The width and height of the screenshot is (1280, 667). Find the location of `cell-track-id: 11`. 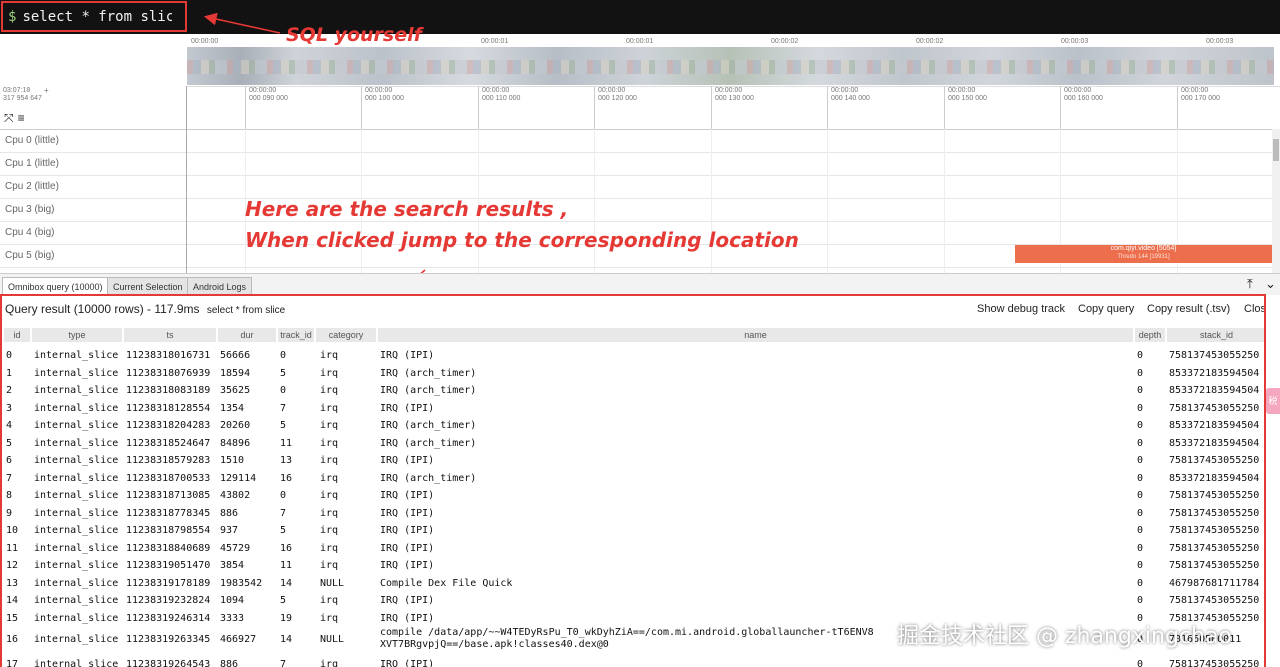

cell-track-id: 11 is located at coordinates (286, 565).